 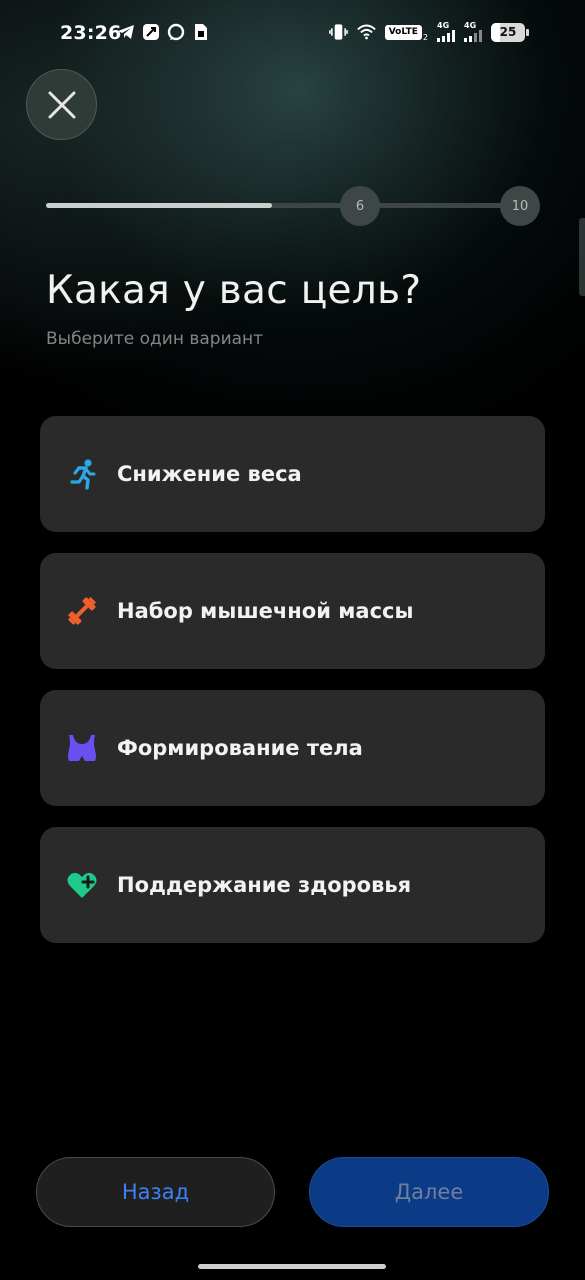 What do you see at coordinates (234, 290) in the screenshot?
I see `page-title: Какая у вас цель?` at bounding box center [234, 290].